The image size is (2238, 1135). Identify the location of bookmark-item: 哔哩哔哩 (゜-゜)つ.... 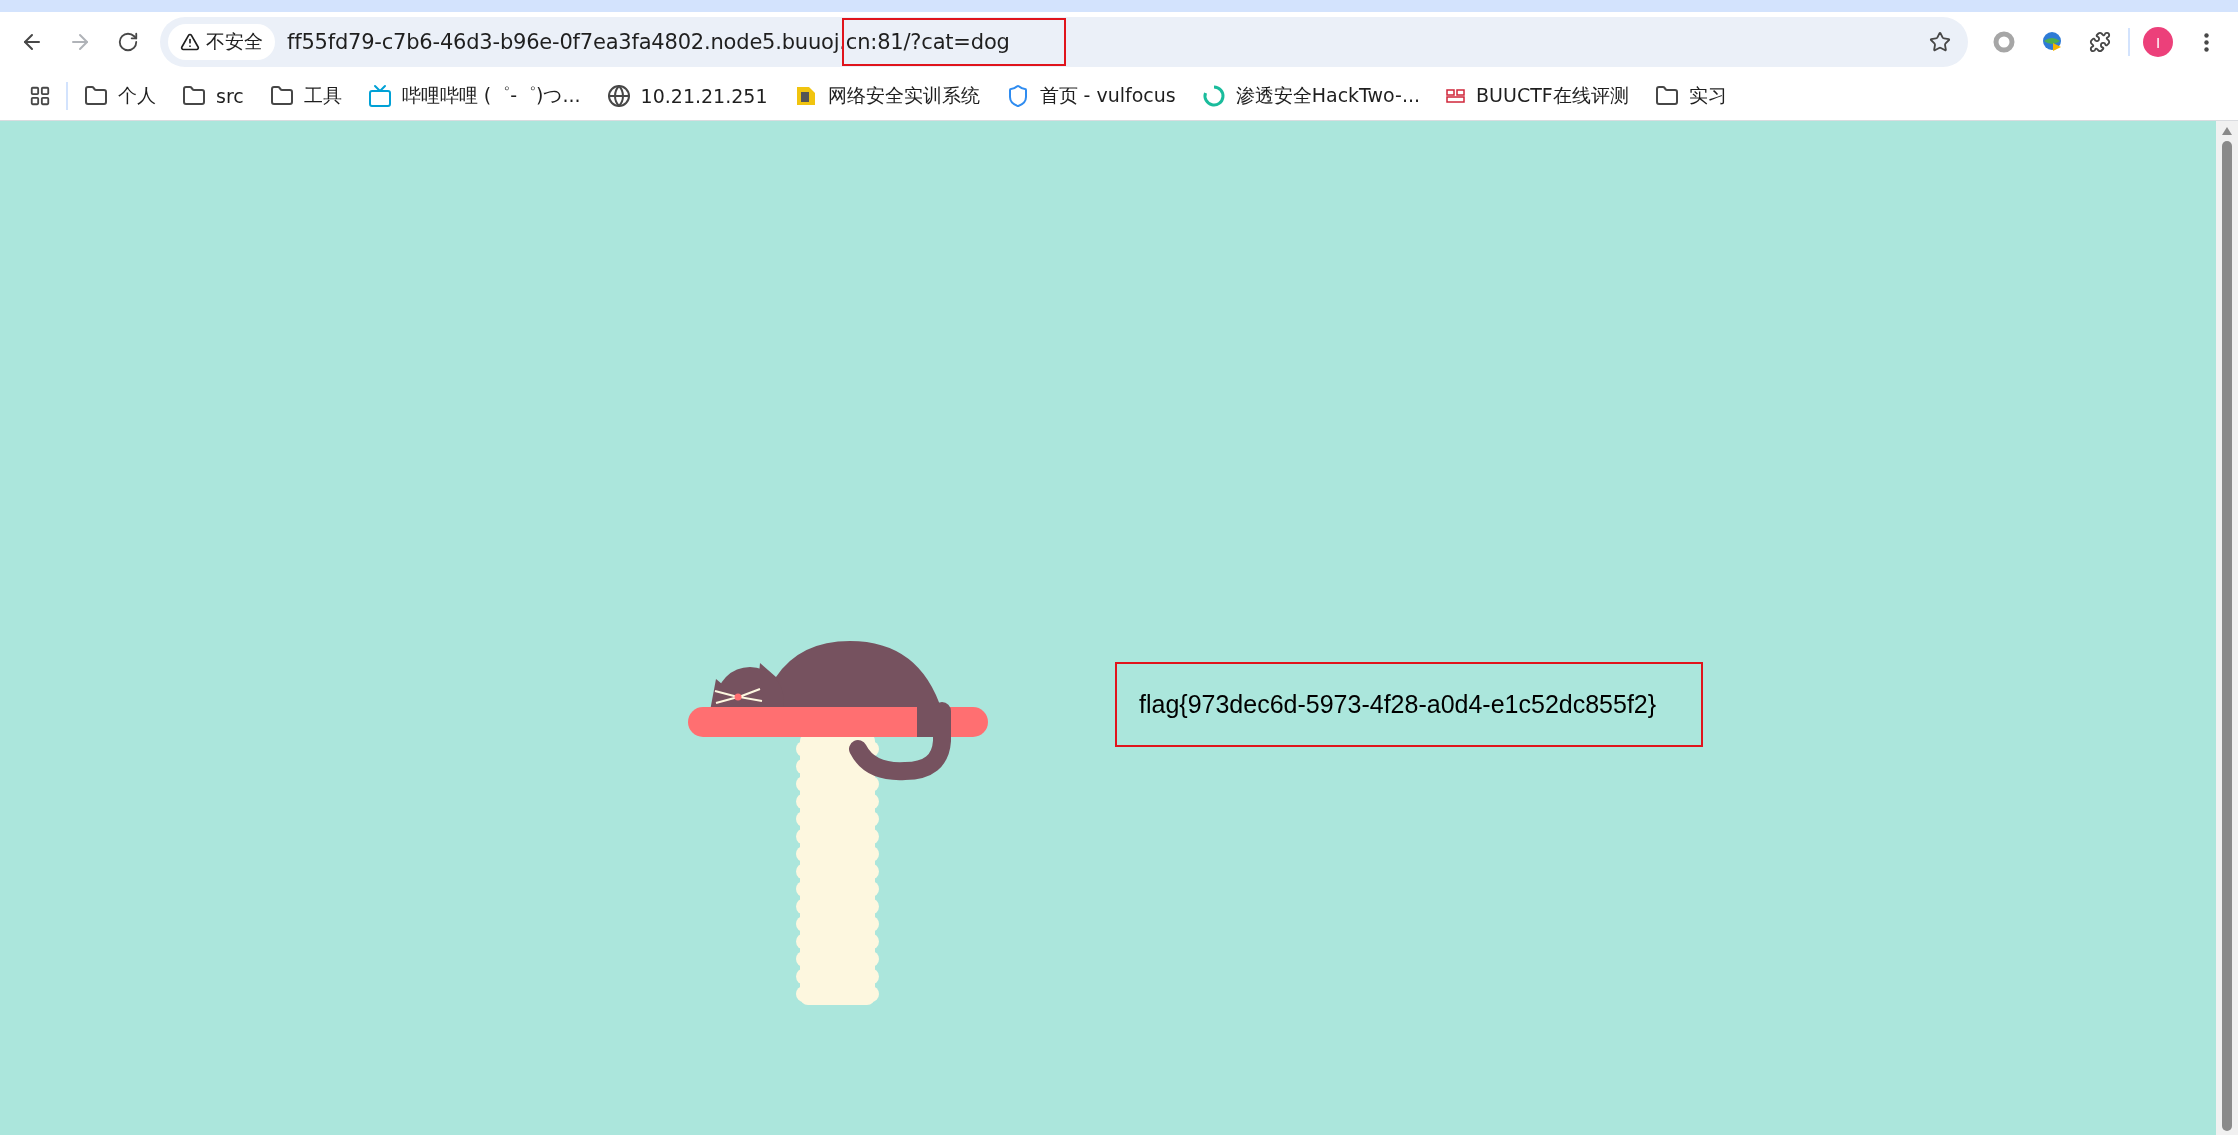
(474, 96).